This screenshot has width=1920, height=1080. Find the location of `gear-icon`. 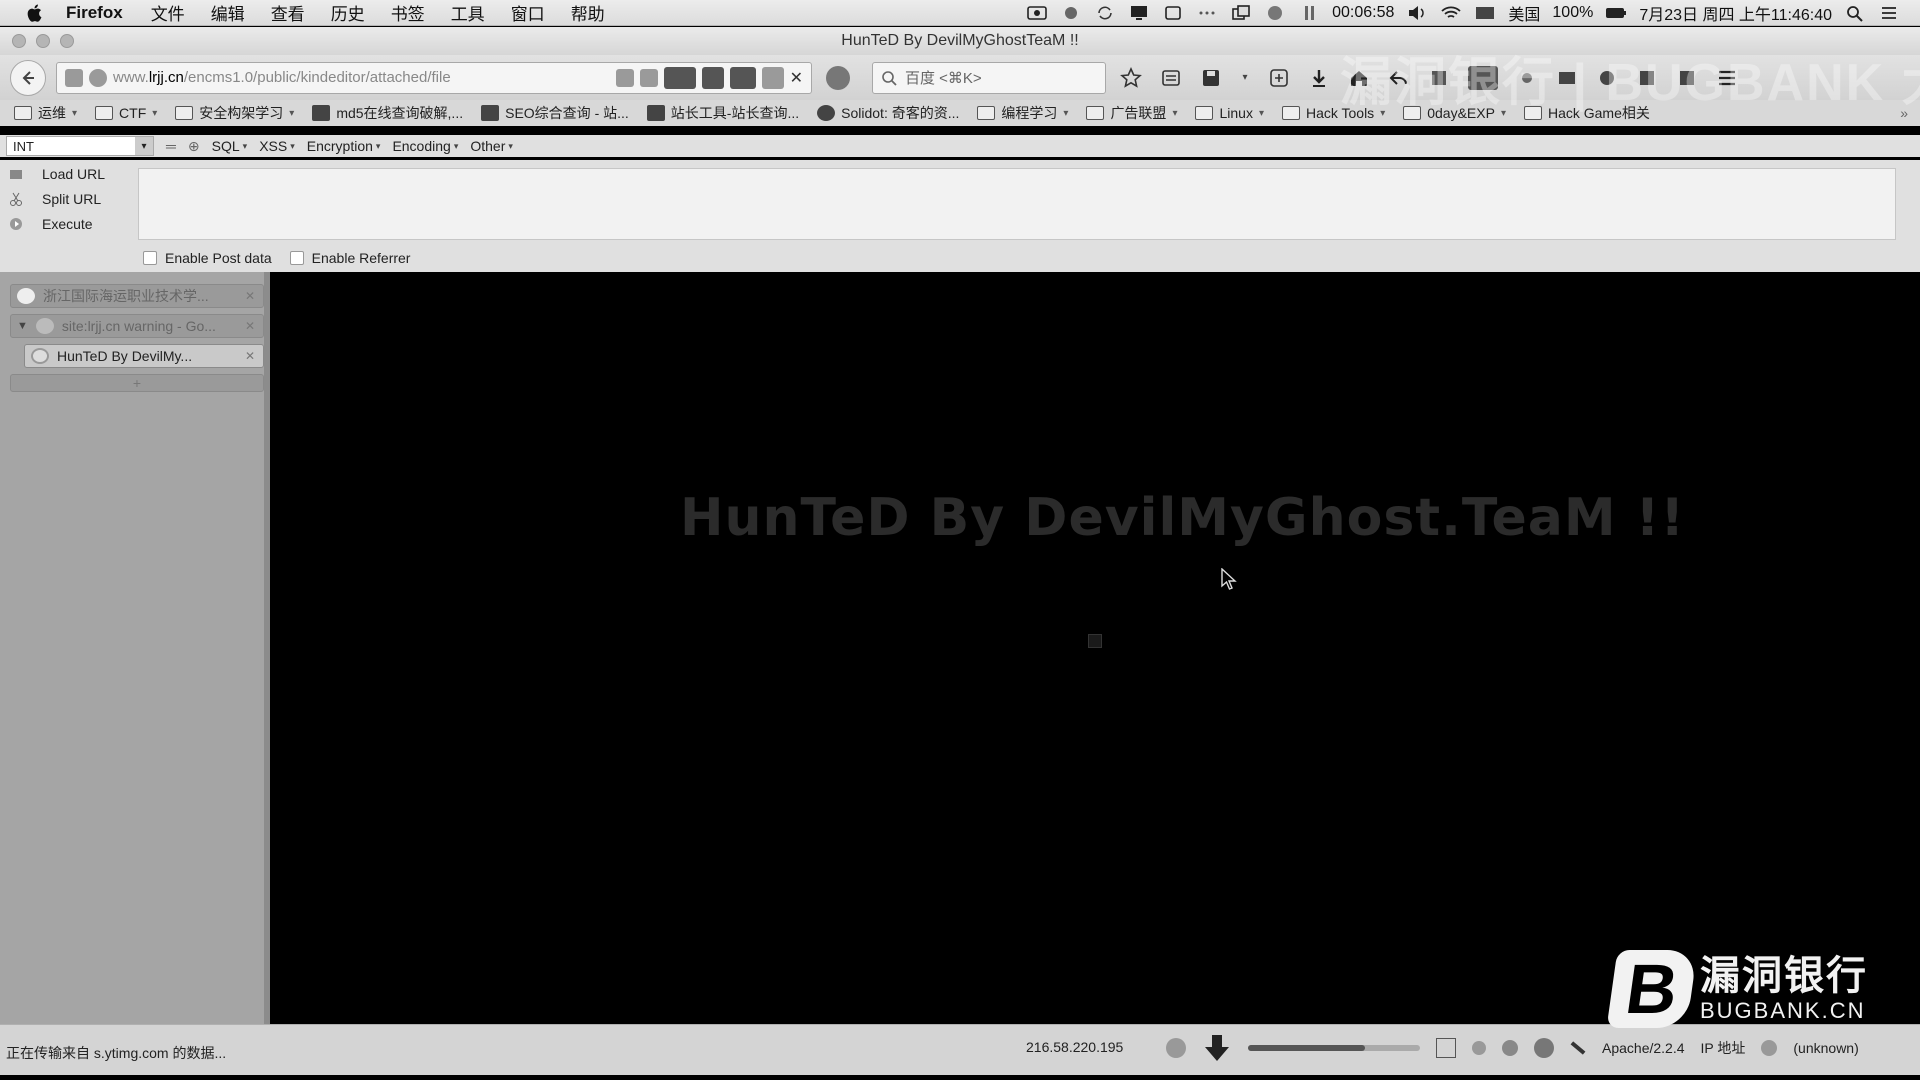

gear-icon is located at coordinates (1071, 13).